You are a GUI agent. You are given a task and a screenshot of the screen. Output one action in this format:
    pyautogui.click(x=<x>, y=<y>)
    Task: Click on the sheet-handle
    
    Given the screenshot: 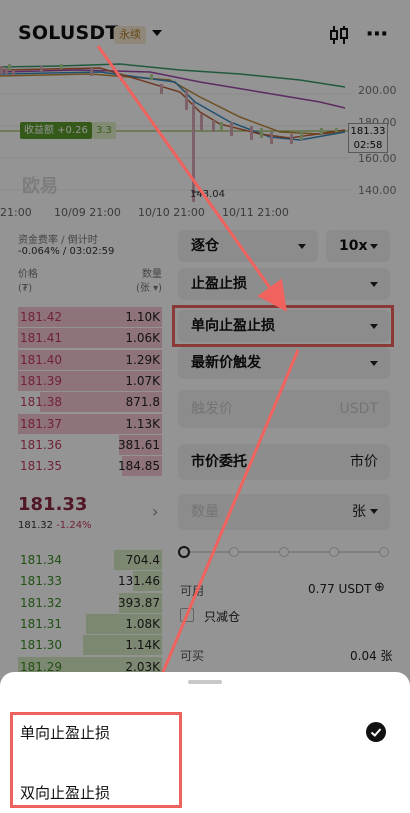 What is the action you would take?
    pyautogui.click(x=205, y=682)
    